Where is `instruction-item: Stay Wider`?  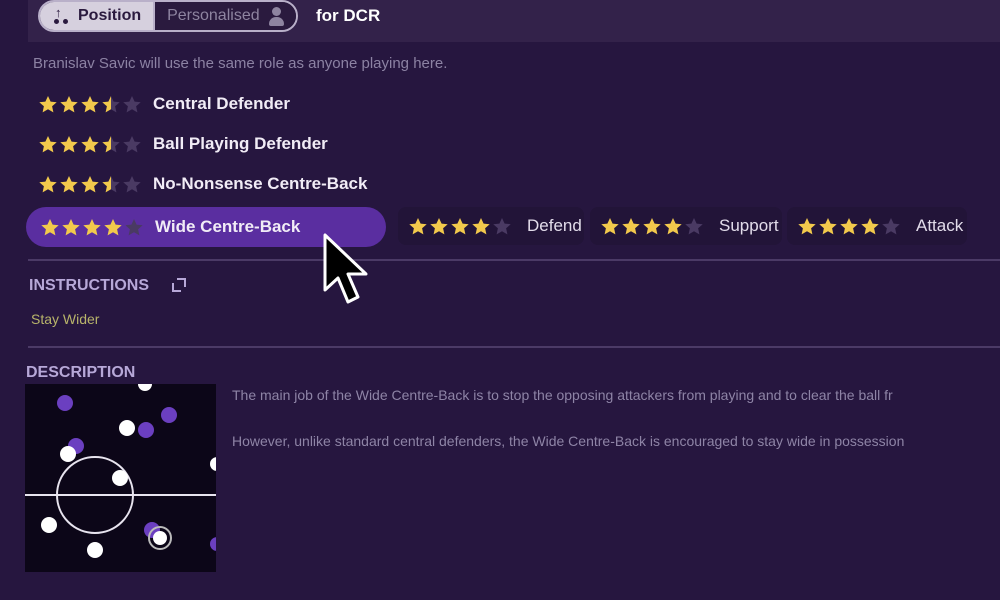
instruction-item: Stay Wider is located at coordinates (65, 319).